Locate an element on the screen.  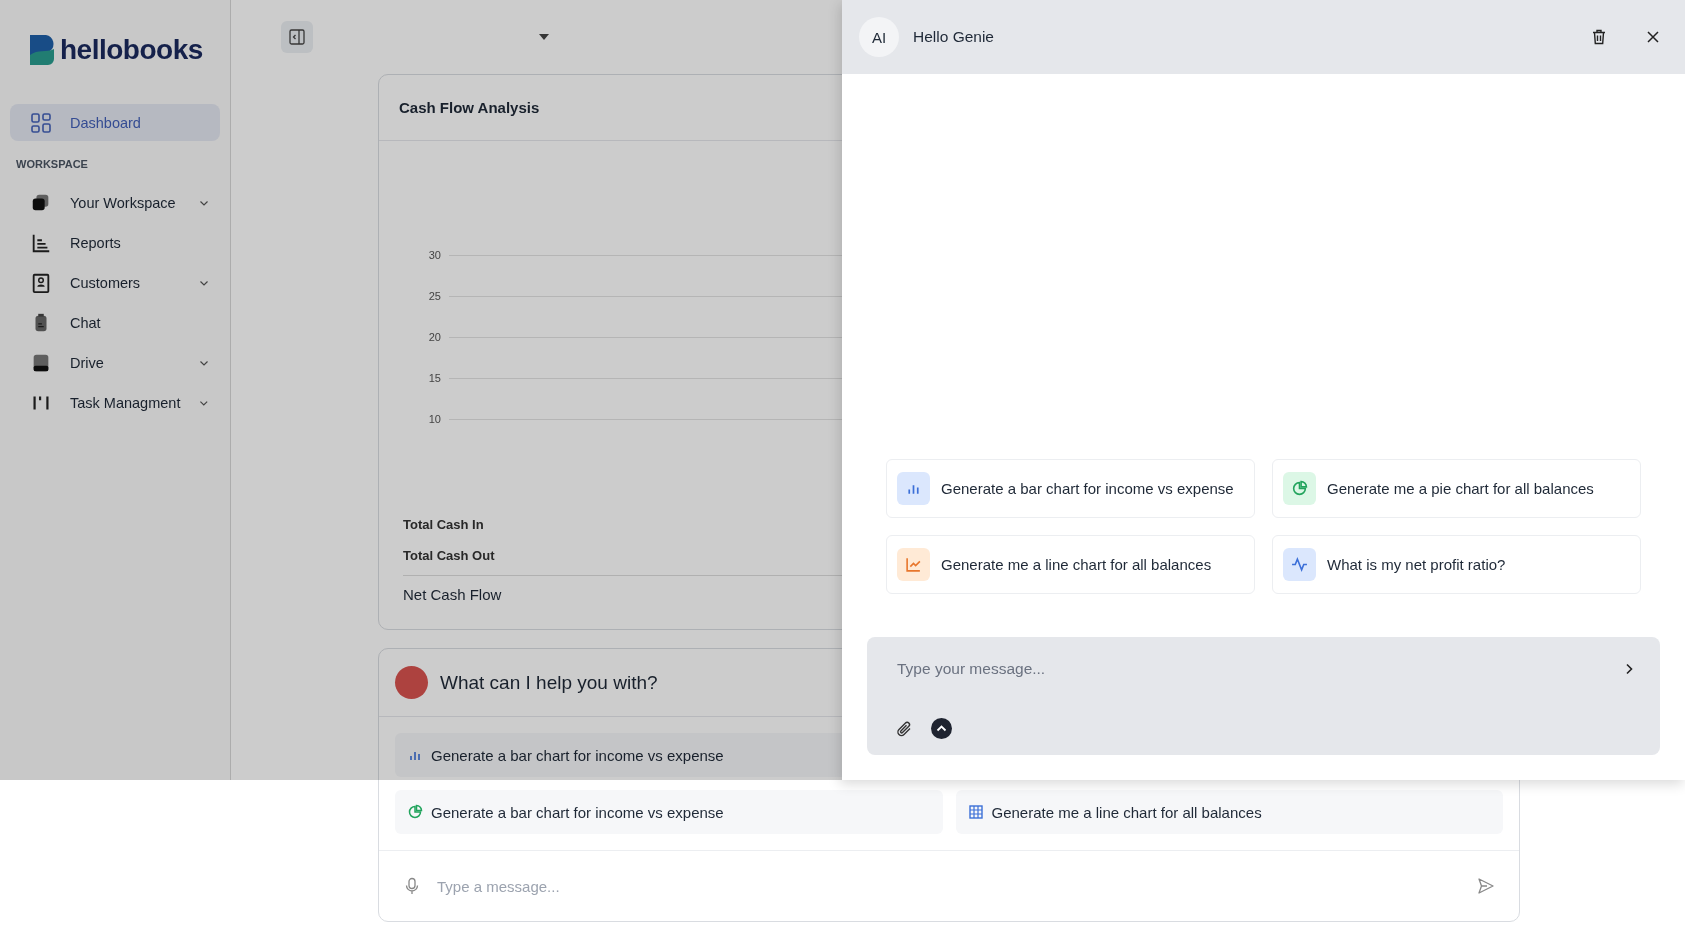
send-icon is located at coordinates (1486, 886).